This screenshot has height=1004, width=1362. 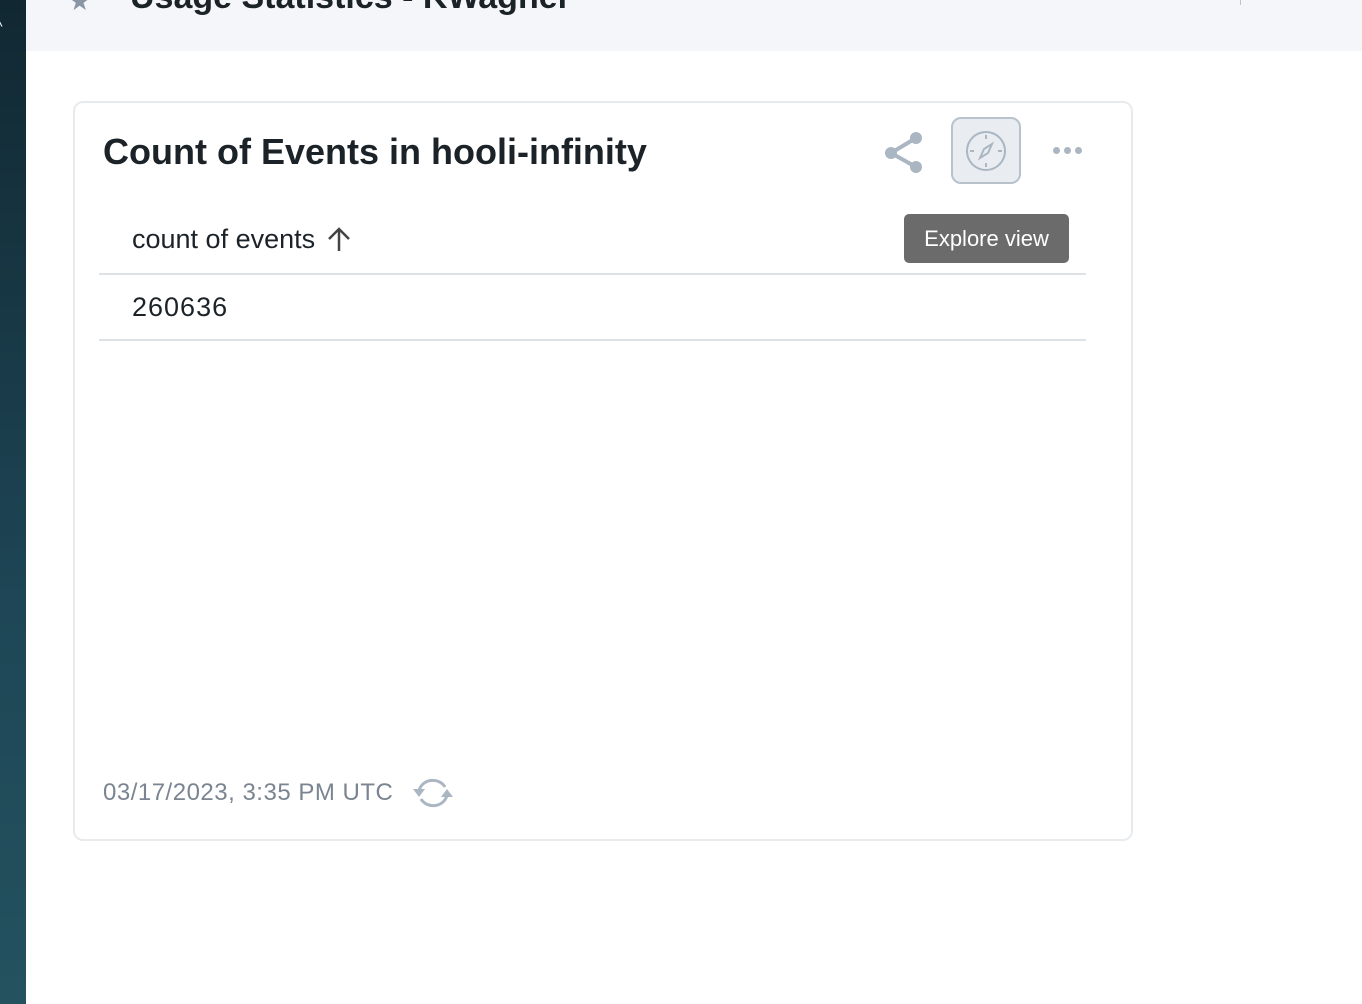 What do you see at coordinates (248, 792) in the screenshot?
I see `last-updated-timestamp: 03/17/2023, 3:35 PM UTC` at bounding box center [248, 792].